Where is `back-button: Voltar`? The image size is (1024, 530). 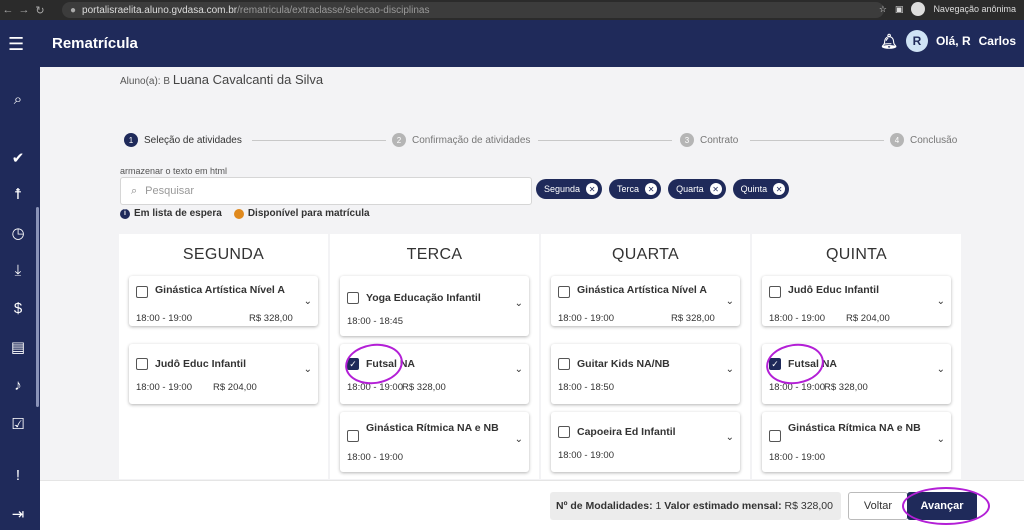
back-button: Voltar is located at coordinates (878, 506).